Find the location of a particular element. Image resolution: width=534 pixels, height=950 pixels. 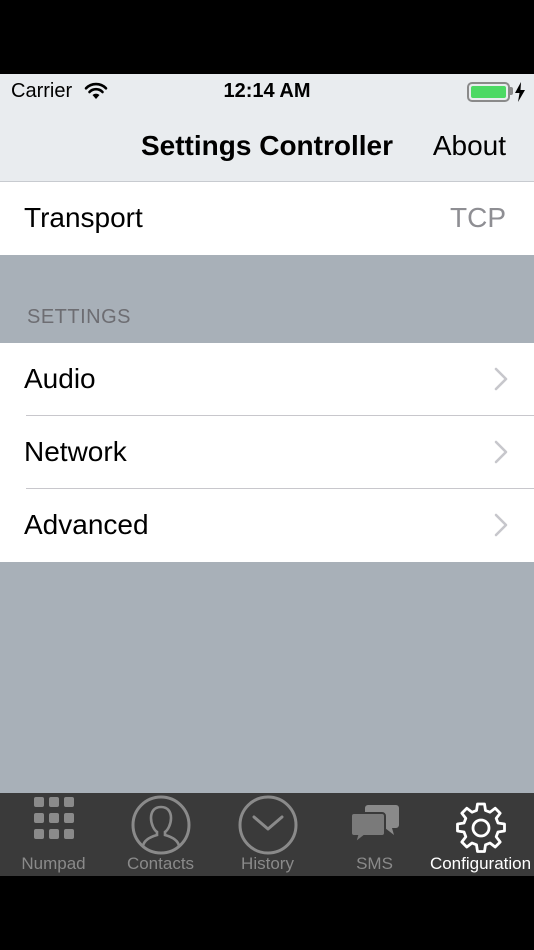

tab-sms: SMS is located at coordinates (374, 834).